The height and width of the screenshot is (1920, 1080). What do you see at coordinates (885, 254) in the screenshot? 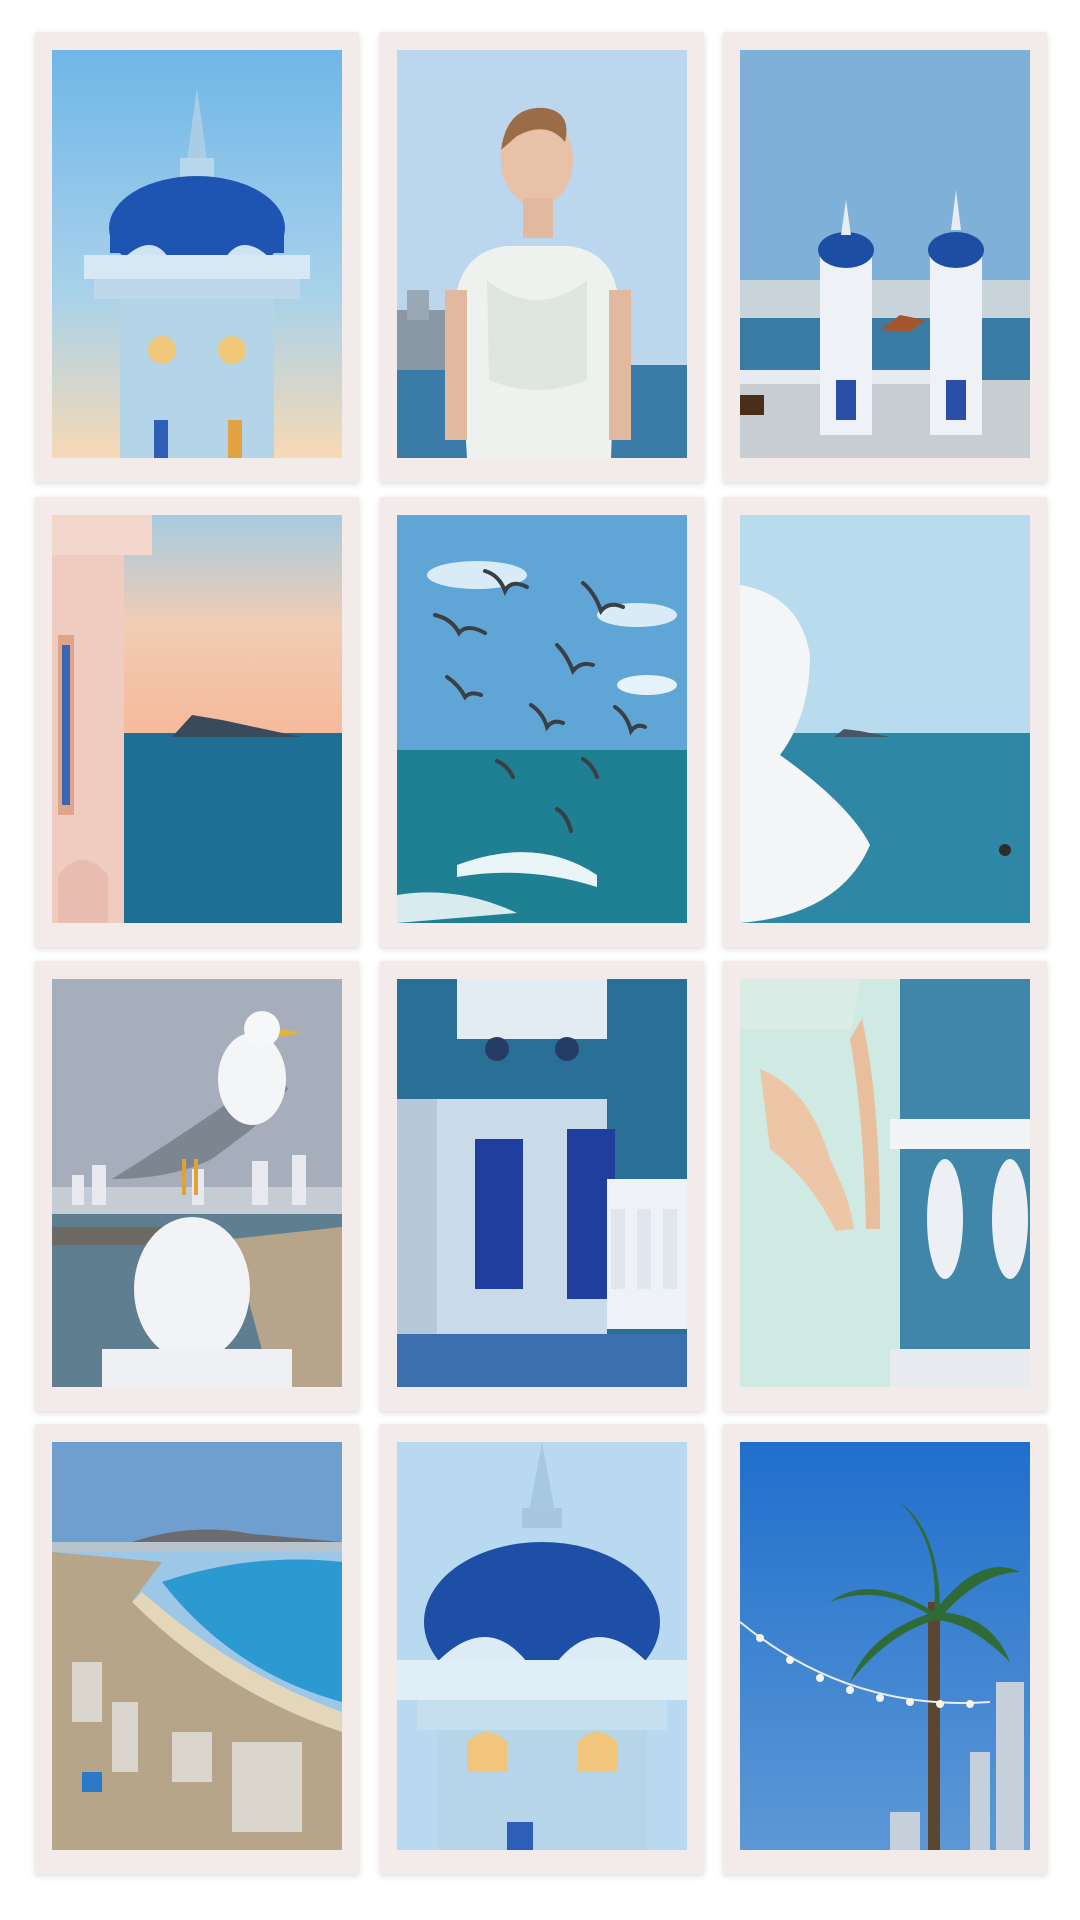
I see `photo-twin-towers-balcony` at bounding box center [885, 254].